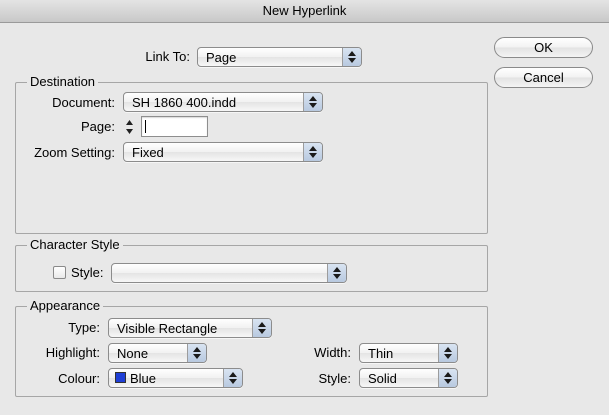 Image resolution: width=609 pixels, height=415 pixels. What do you see at coordinates (79, 378) in the screenshot?
I see `colour-label: Colour:` at bounding box center [79, 378].